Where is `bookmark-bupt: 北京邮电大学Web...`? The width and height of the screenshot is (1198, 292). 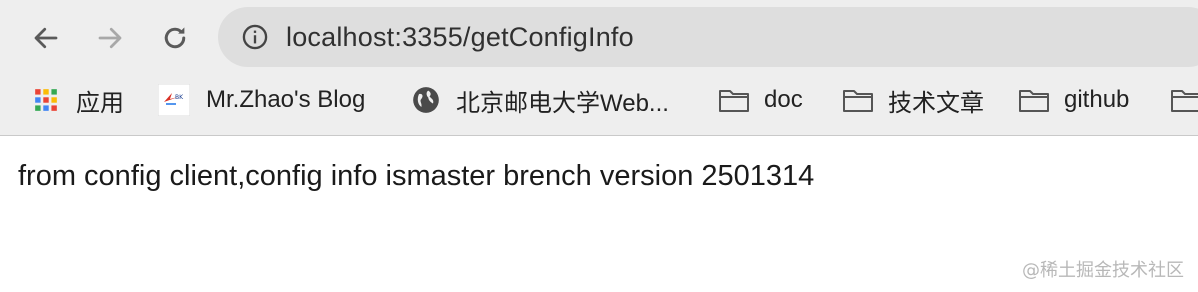 bookmark-bupt: 北京邮电大学Web... is located at coordinates (539, 100).